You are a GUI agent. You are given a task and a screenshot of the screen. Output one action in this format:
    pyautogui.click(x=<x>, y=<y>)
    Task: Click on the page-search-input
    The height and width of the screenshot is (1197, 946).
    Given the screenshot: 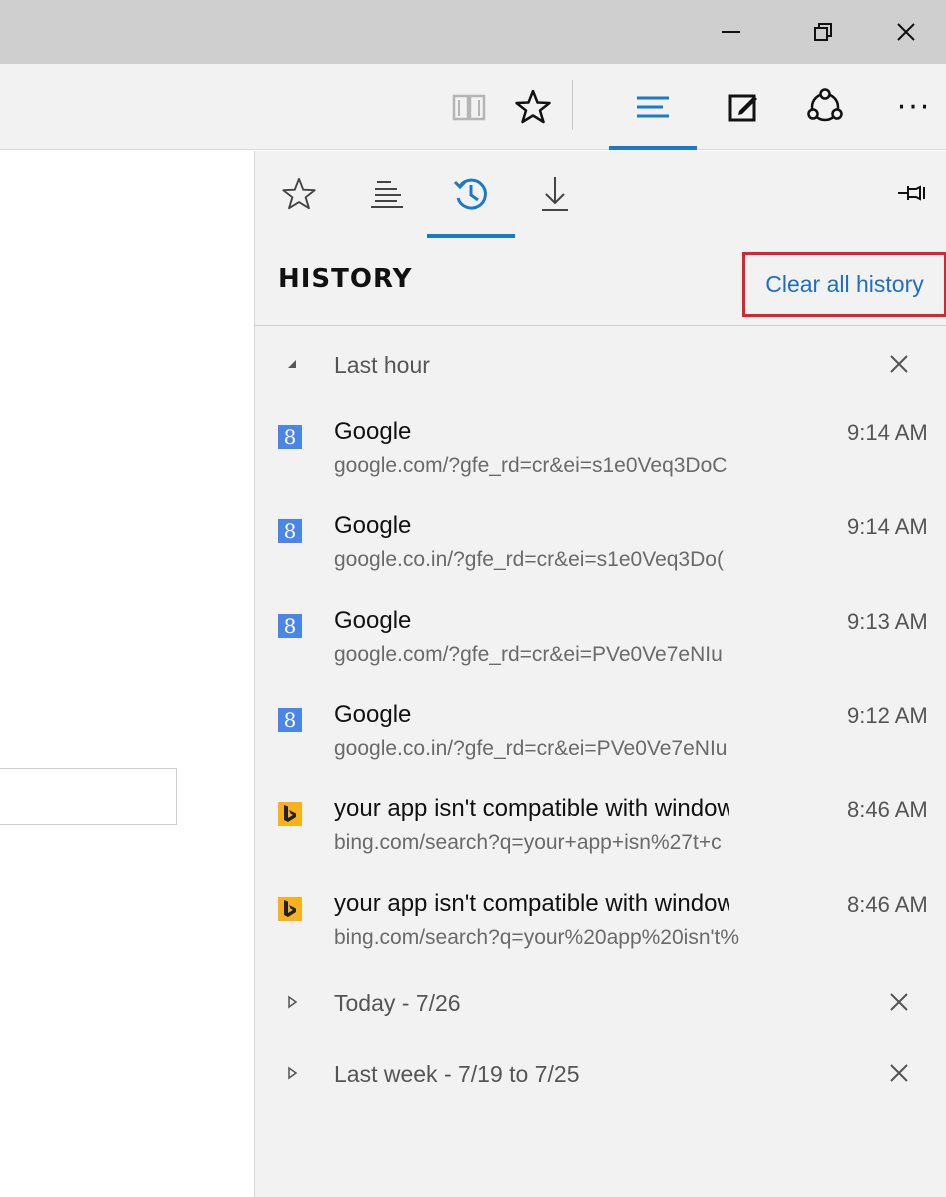 What is the action you would take?
    pyautogui.click(x=88, y=796)
    